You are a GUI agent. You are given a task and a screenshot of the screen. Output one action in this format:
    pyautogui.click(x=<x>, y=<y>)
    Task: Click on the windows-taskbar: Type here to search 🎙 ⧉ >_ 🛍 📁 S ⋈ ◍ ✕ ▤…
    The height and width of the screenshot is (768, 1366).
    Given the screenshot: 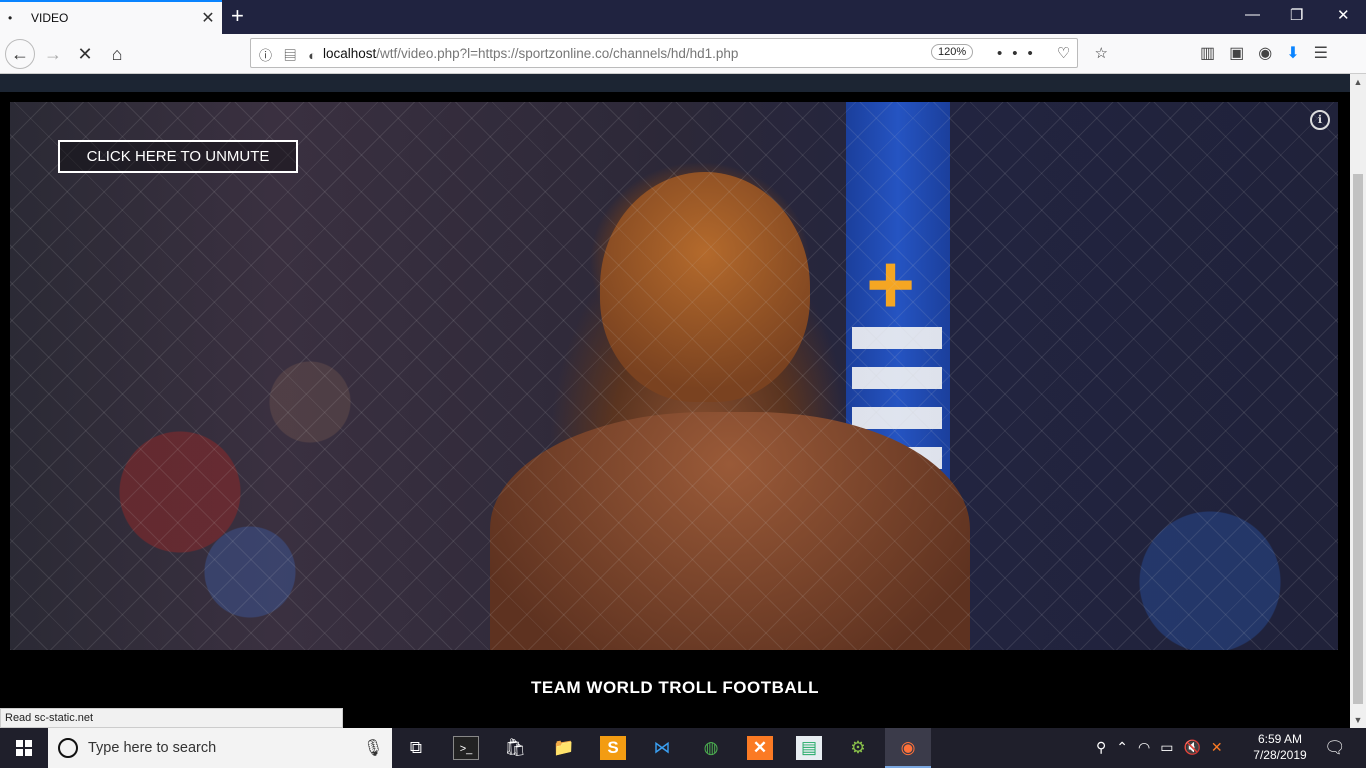 What is the action you would take?
    pyautogui.click(x=683, y=748)
    